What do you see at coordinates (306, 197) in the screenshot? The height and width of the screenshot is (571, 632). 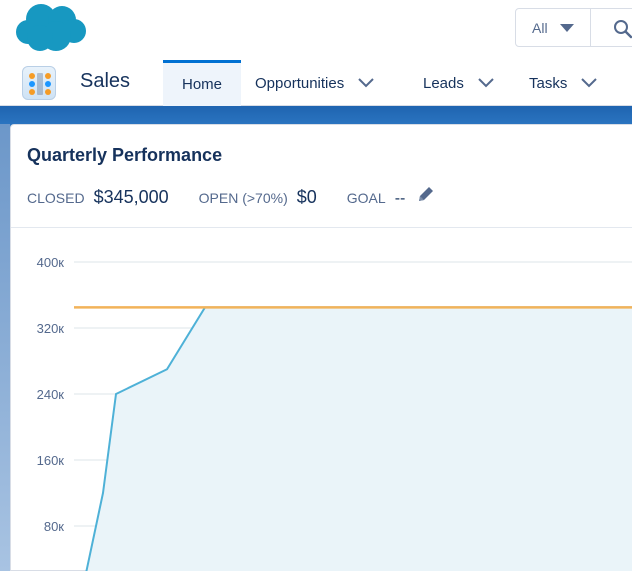 I see `open-value: $0` at bounding box center [306, 197].